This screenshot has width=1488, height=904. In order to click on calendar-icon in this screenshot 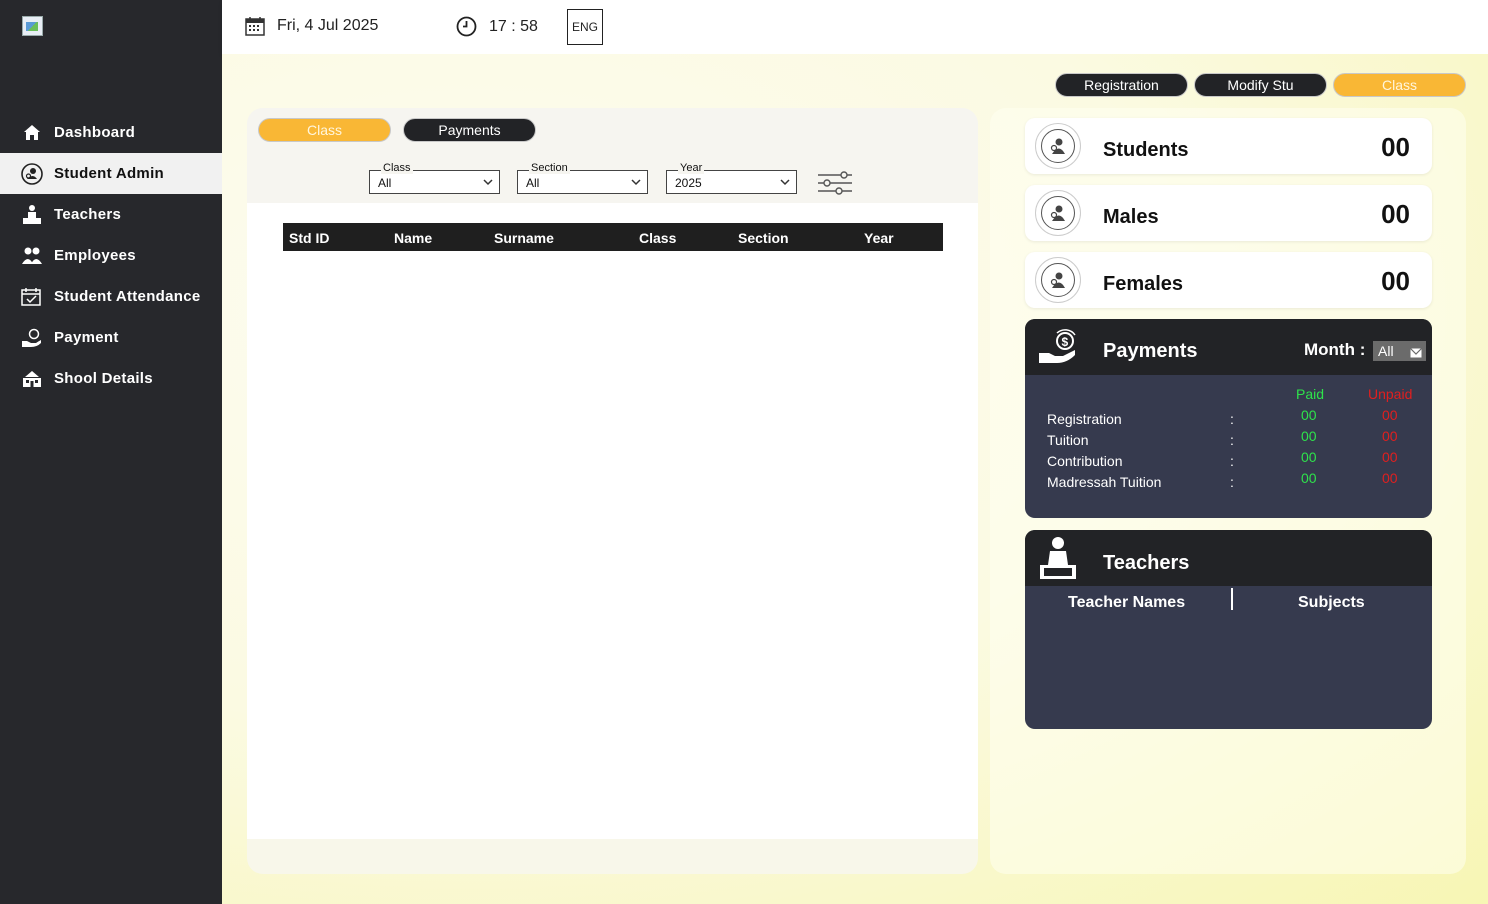, I will do `click(255, 26)`.